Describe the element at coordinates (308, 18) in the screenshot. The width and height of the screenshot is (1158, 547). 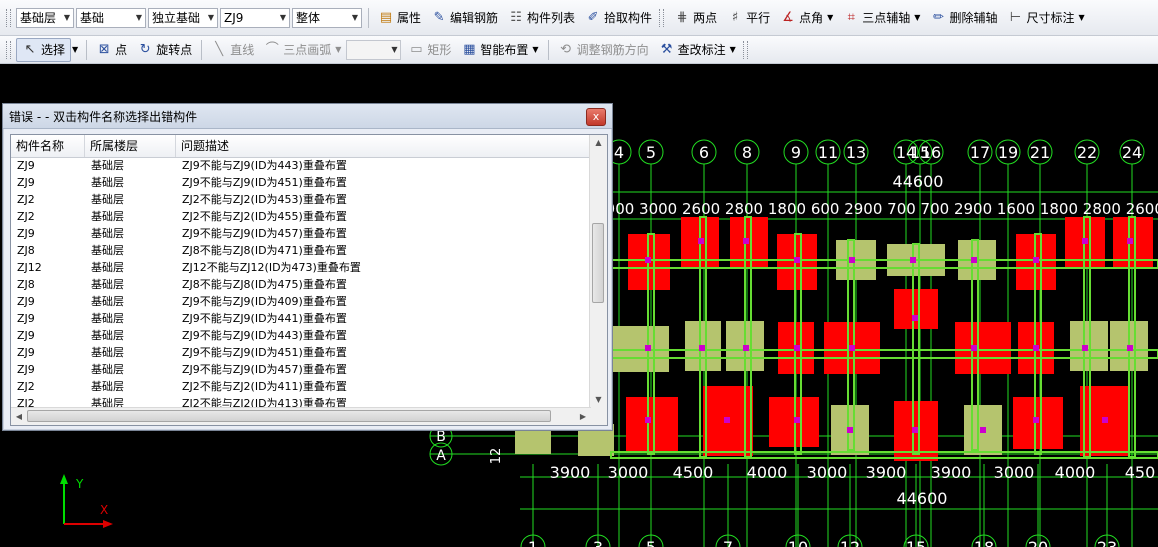
I see `scope-select-value: 整体` at that location.